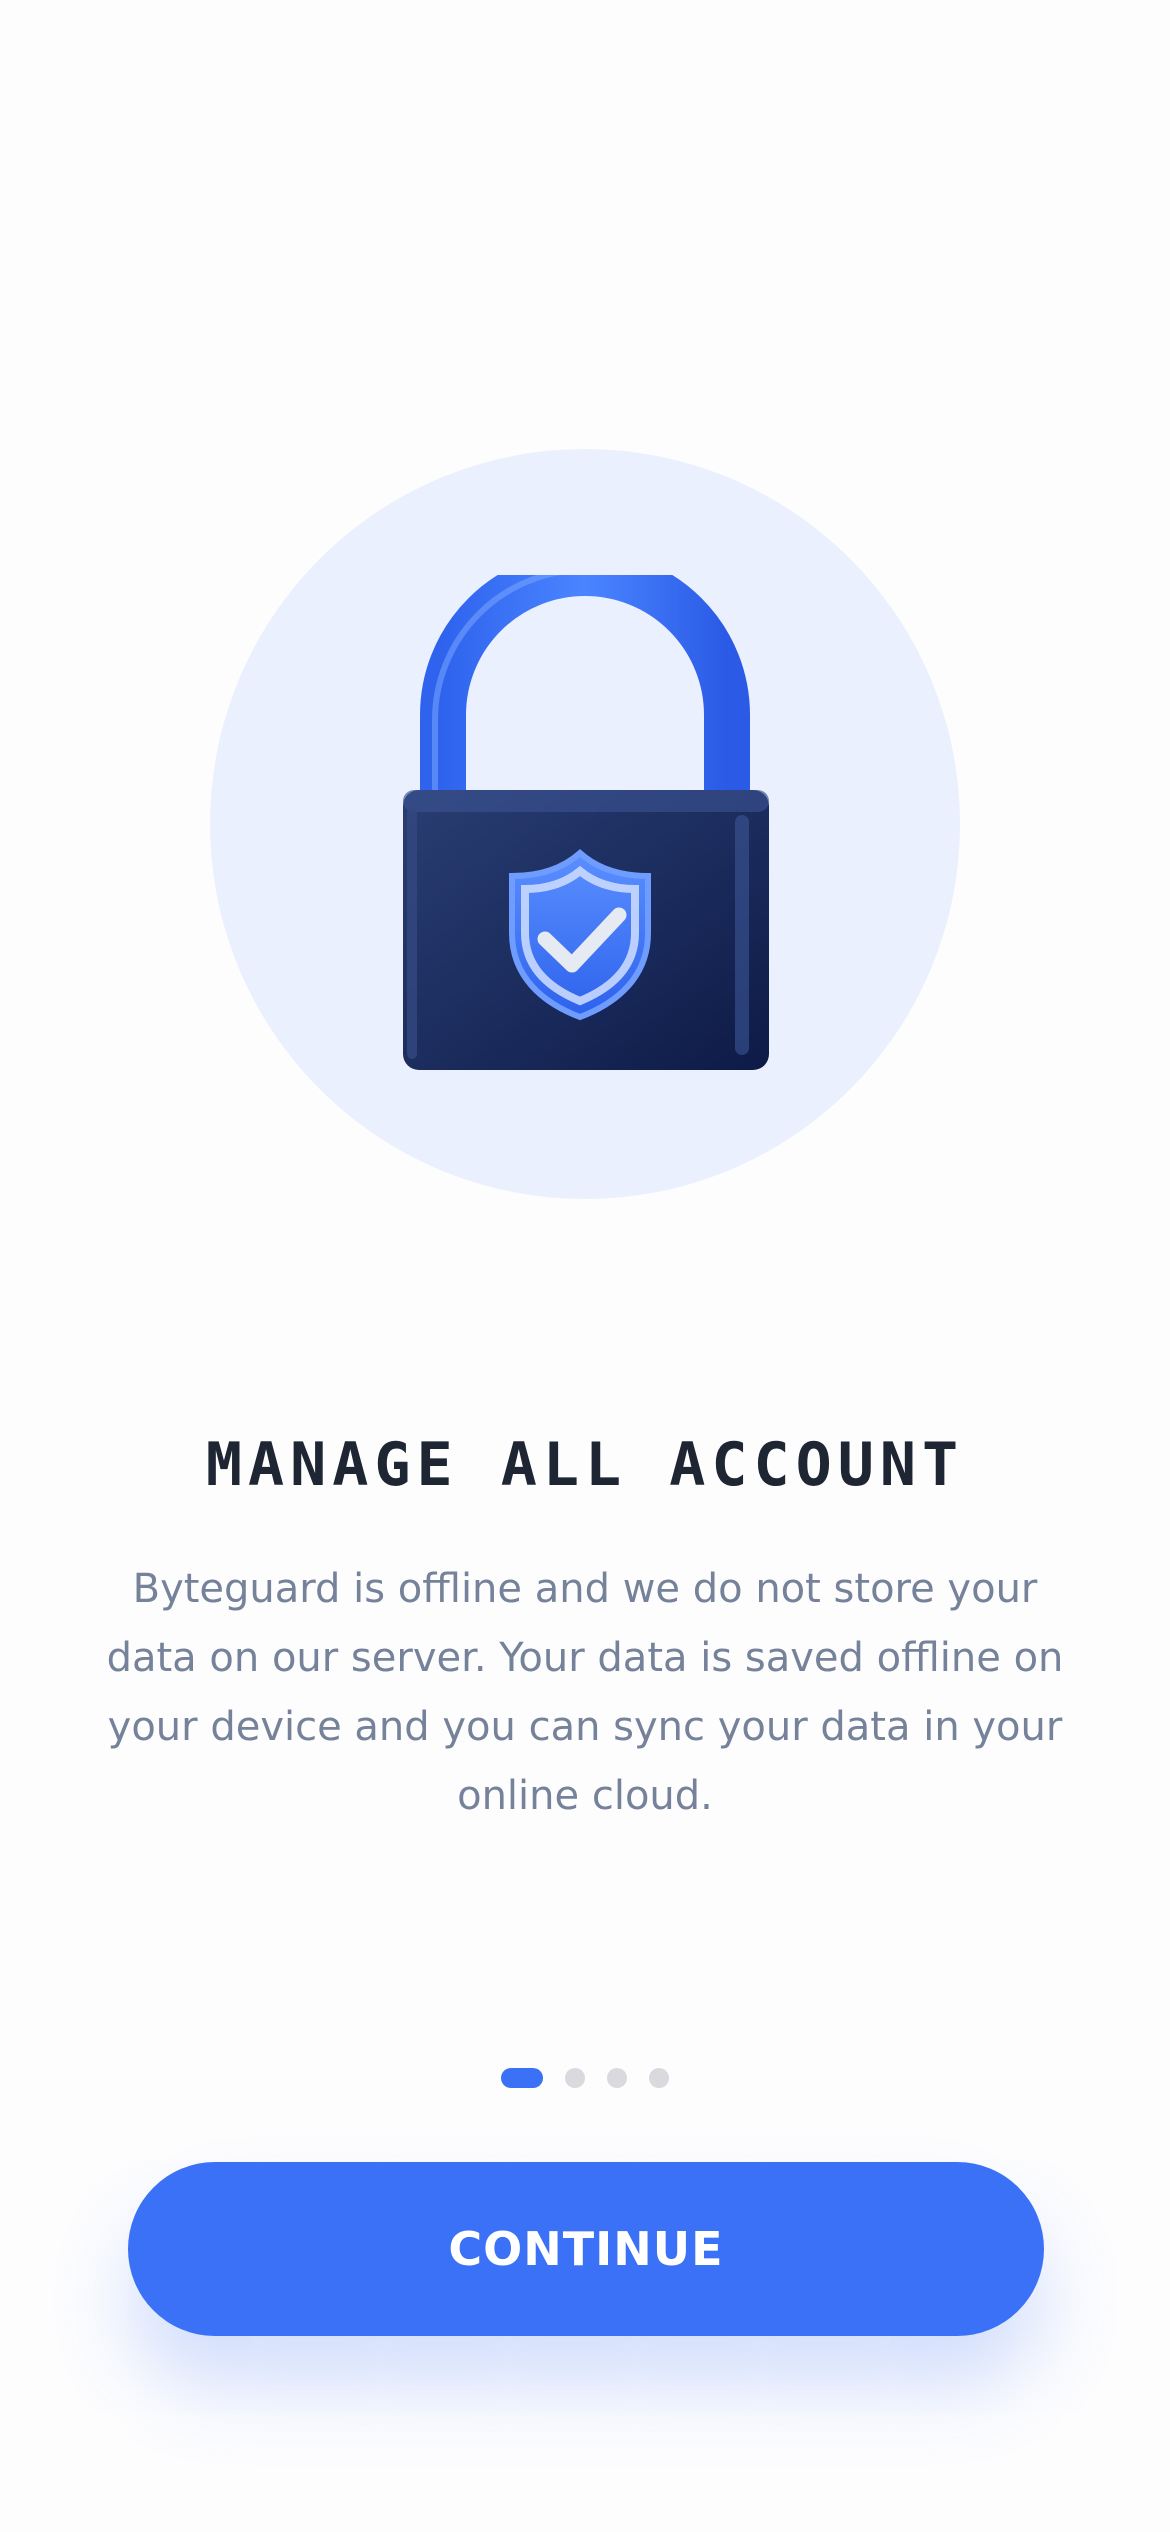 This screenshot has height=2532, width=1170. Describe the element at coordinates (586, 2249) in the screenshot. I see `continue-button: CONTINUE` at that location.